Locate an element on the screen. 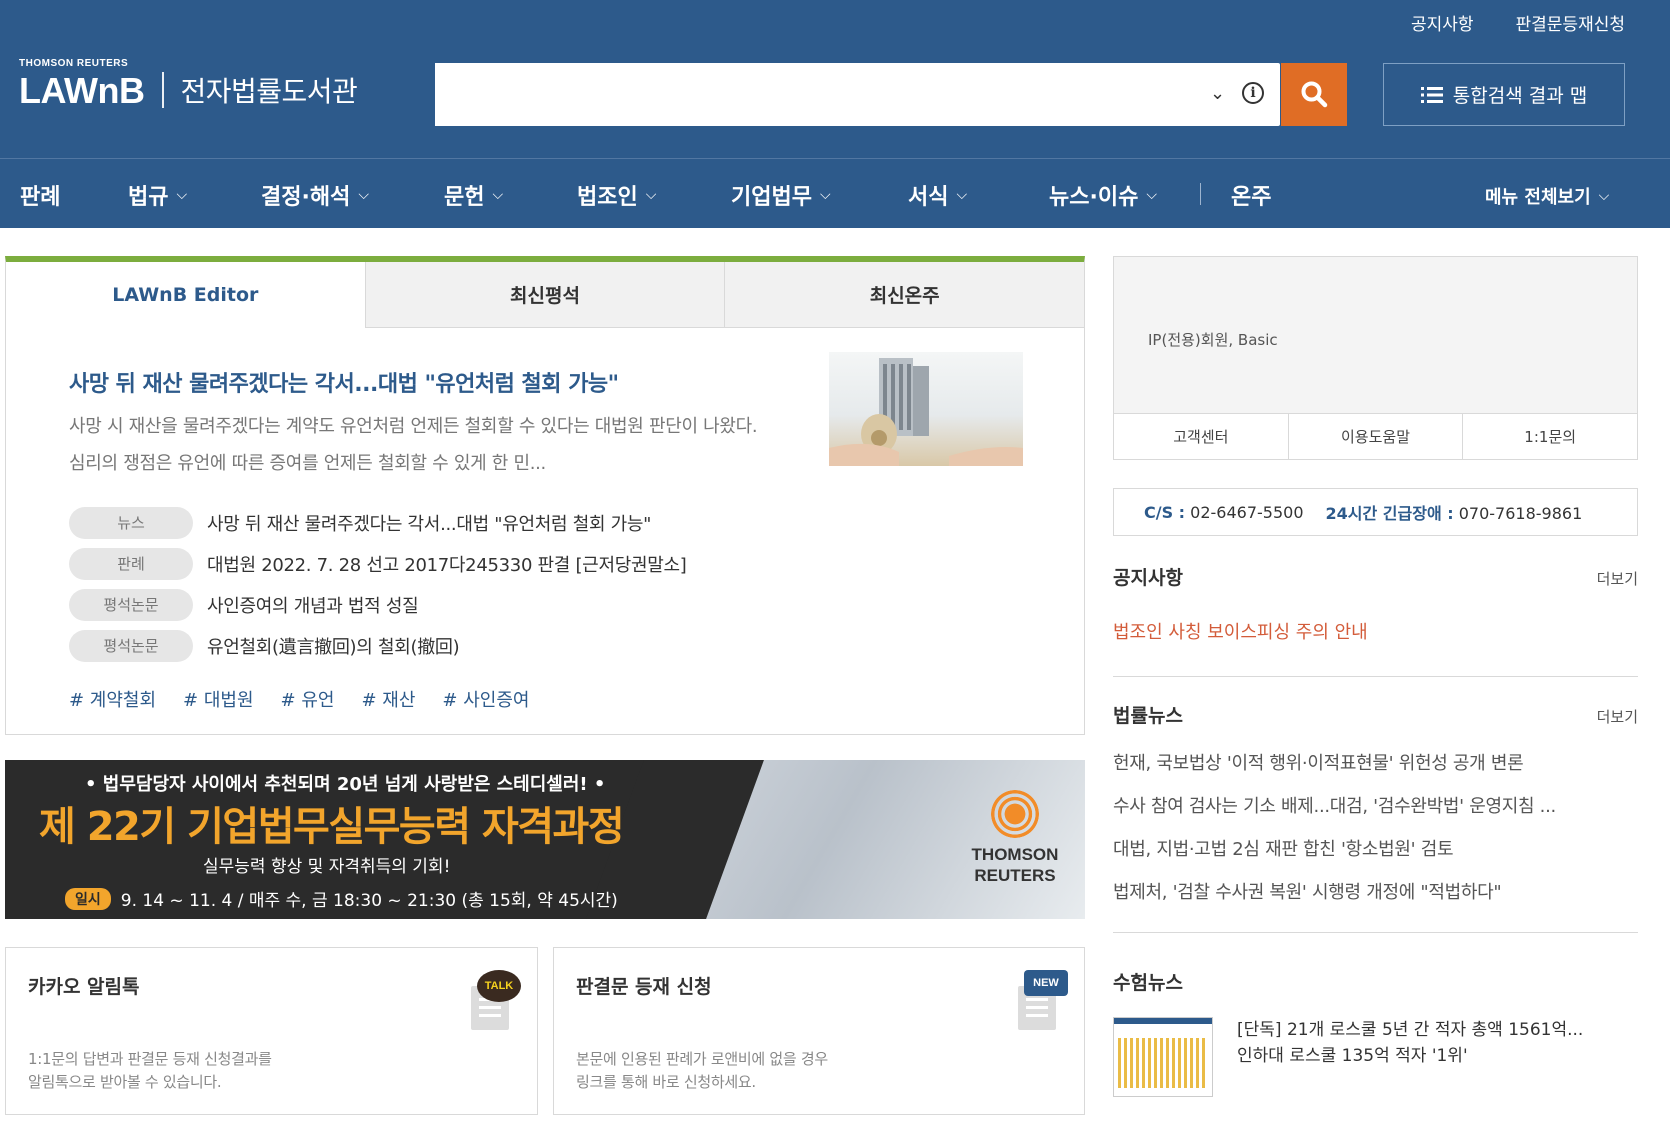 This screenshot has height=1125, width=1670. nav-item-onju: 온주 is located at coordinates (1251, 195).